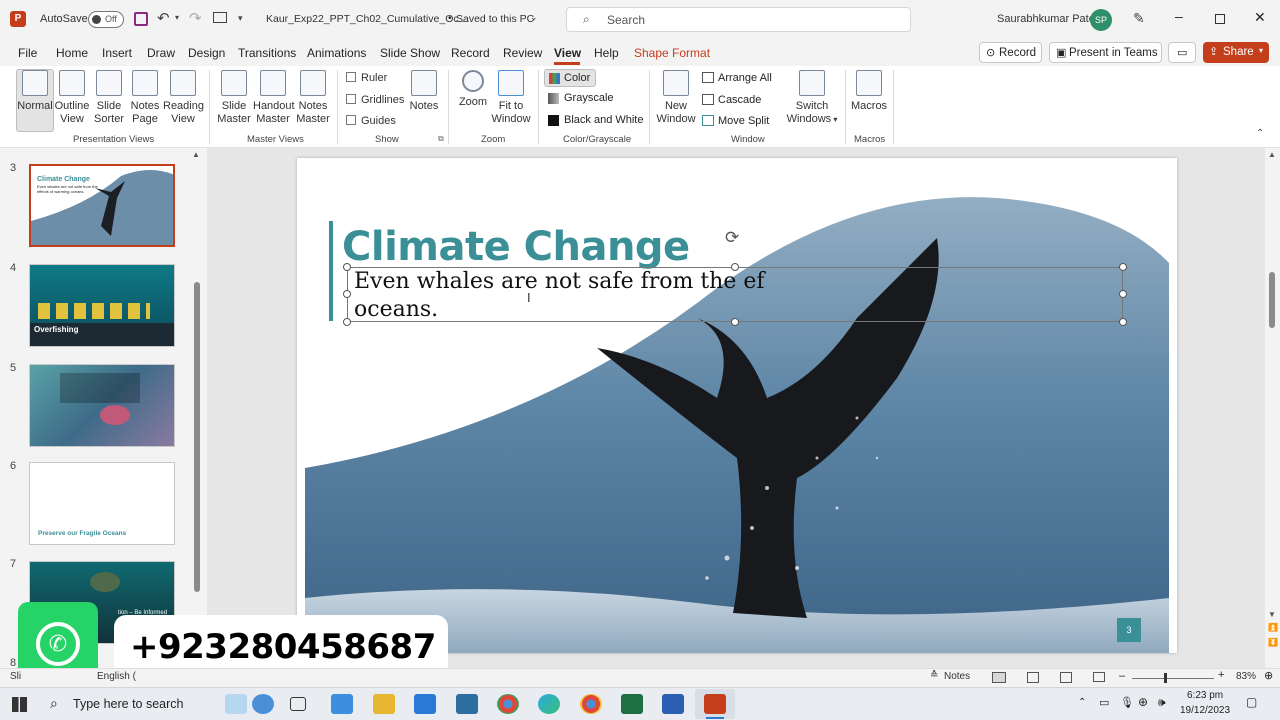 The height and width of the screenshot is (720, 1280). What do you see at coordinates (522, 53) in the screenshot?
I see `tab-review: Review` at bounding box center [522, 53].